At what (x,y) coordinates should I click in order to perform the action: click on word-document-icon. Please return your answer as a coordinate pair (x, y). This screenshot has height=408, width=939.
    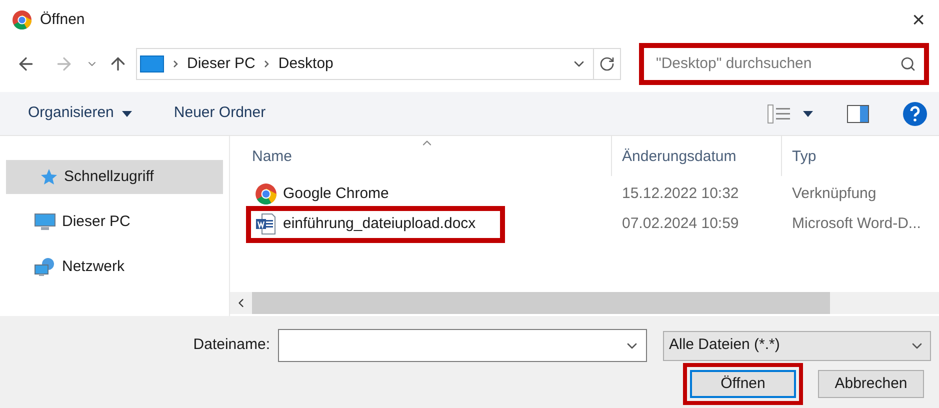
    Looking at the image, I should click on (266, 224).